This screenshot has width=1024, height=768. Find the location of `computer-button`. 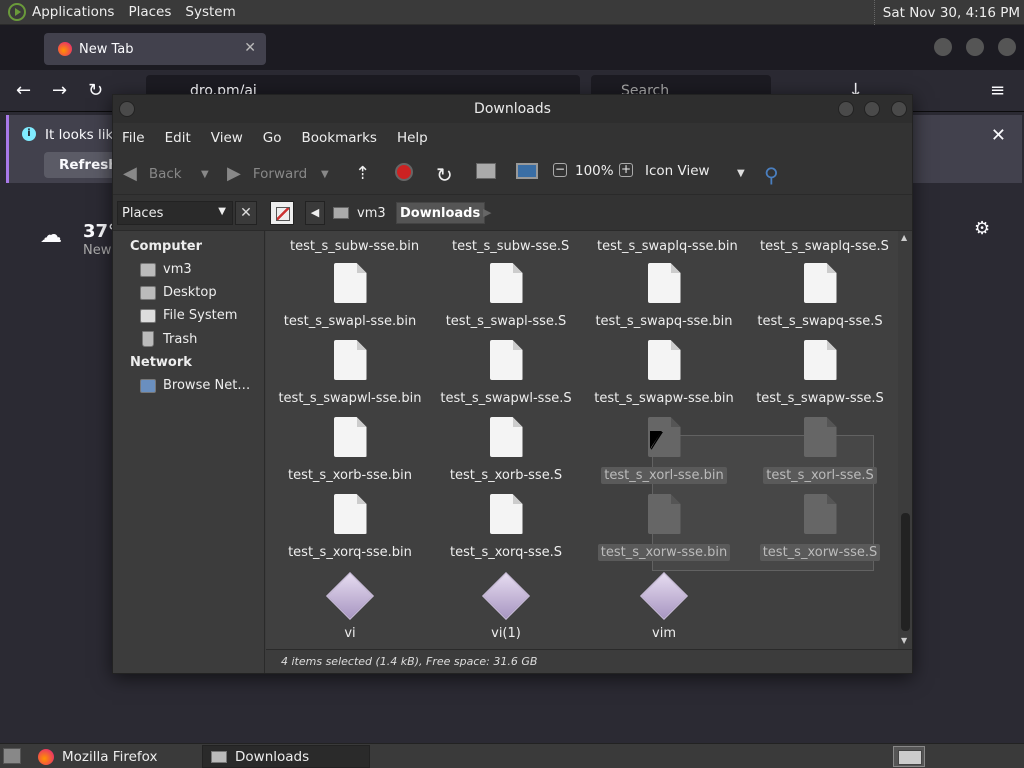

computer-button is located at coordinates (527, 171).